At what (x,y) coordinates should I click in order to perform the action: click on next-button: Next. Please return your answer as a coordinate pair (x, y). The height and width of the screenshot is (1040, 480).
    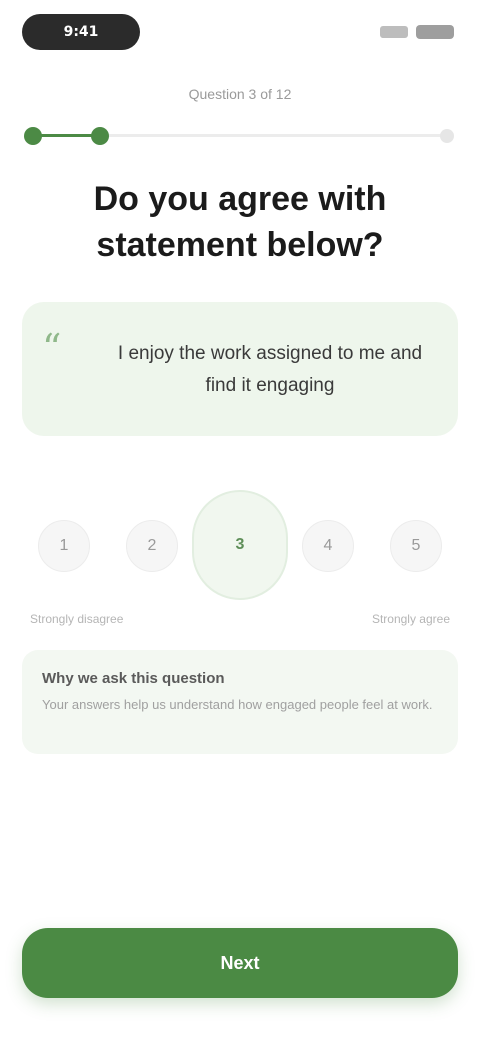
    Looking at the image, I should click on (240, 963).